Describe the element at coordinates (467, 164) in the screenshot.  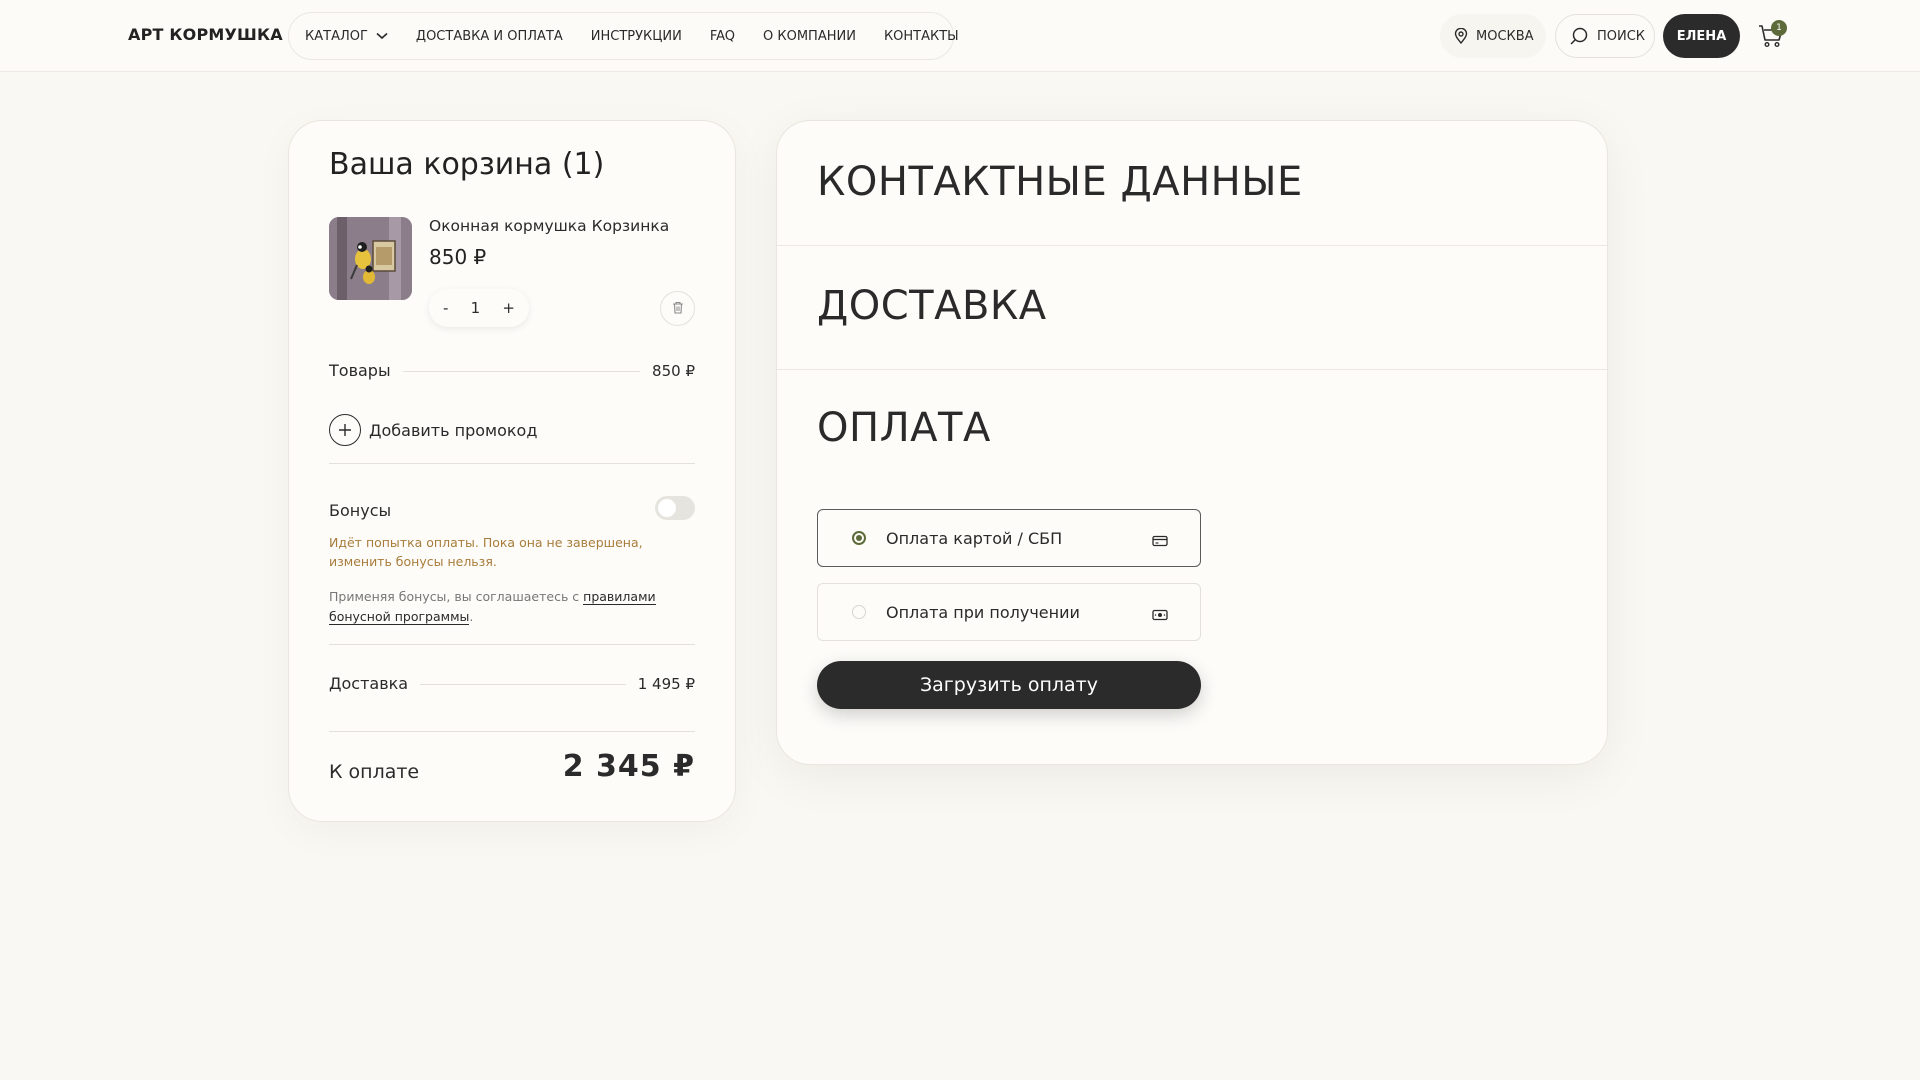
I see `cart-title: Ваша корзина (1)` at that location.